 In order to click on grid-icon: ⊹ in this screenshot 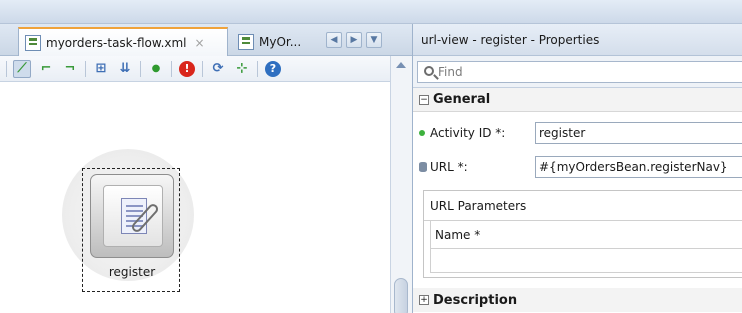, I will do `click(242, 69)`.